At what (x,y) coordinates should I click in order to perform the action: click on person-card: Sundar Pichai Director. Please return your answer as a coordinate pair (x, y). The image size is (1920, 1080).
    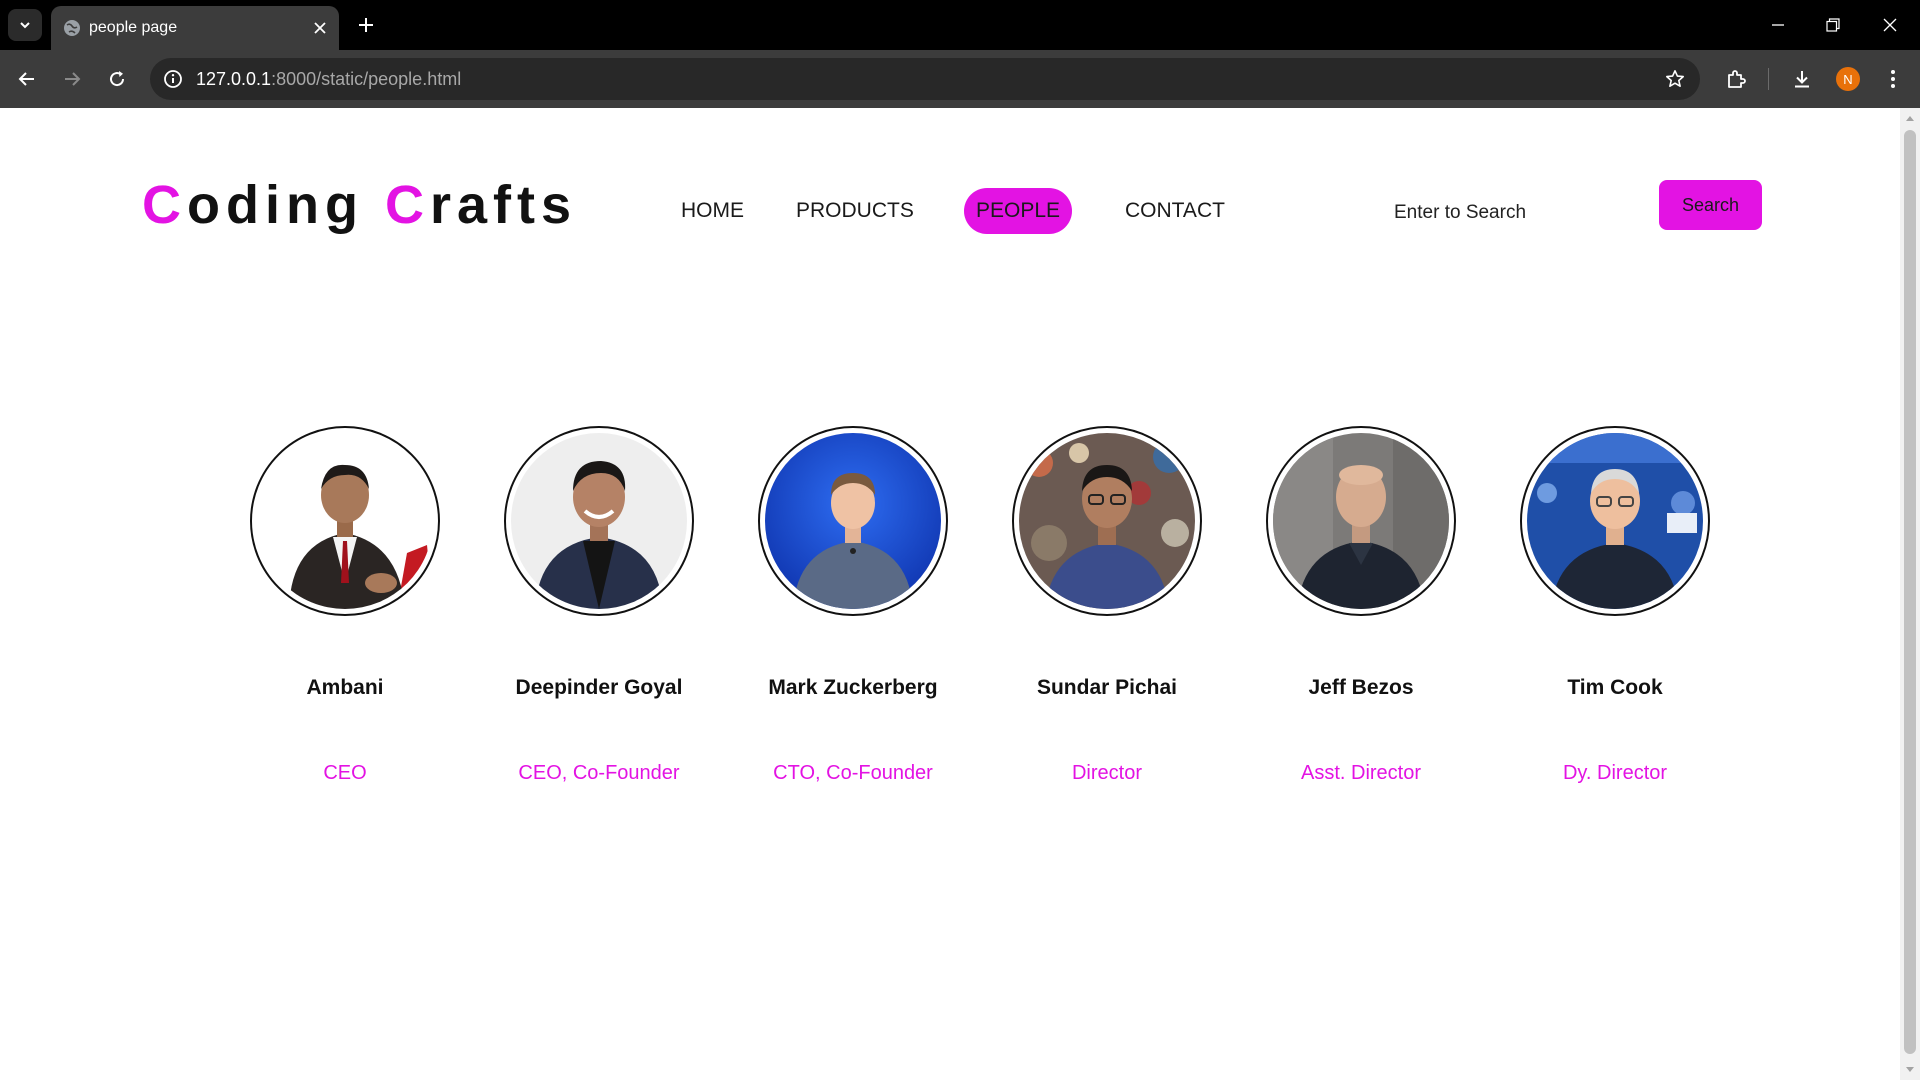
    Looking at the image, I should click on (1107, 605).